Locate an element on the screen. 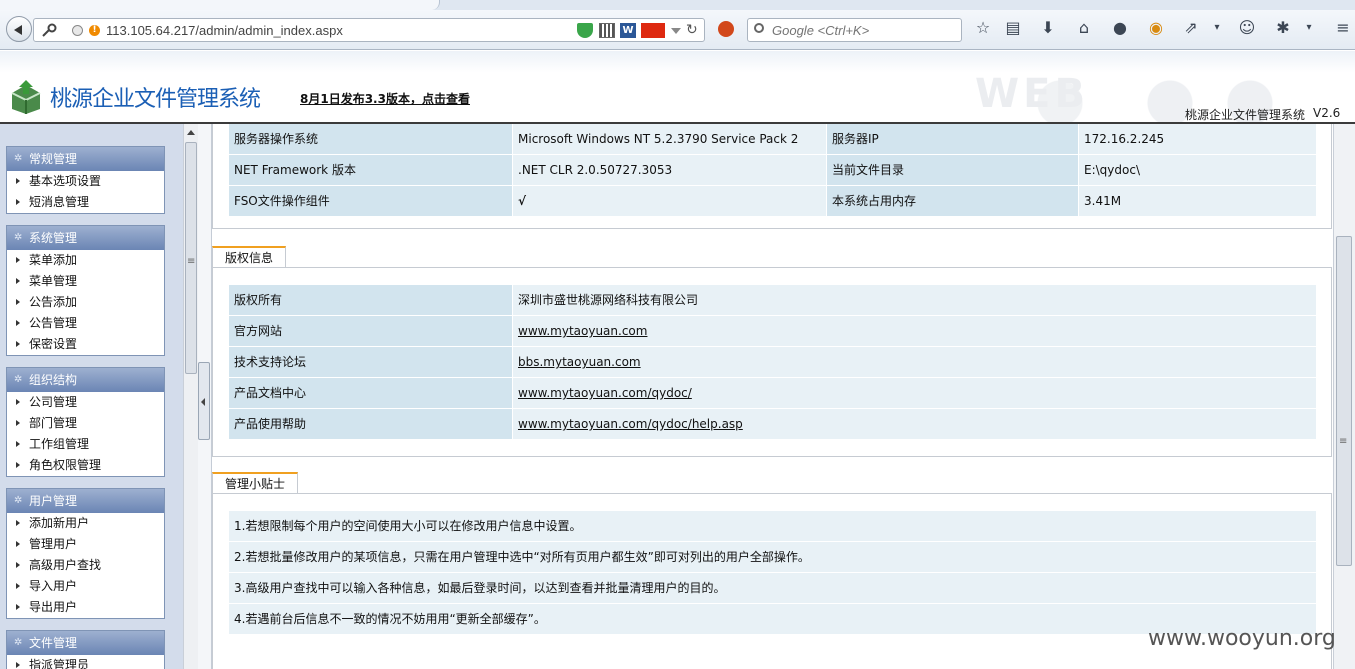  table-row: 产品使用帮助 www.mytaoyuan.com/qydoc/help.asp is located at coordinates (772, 424).